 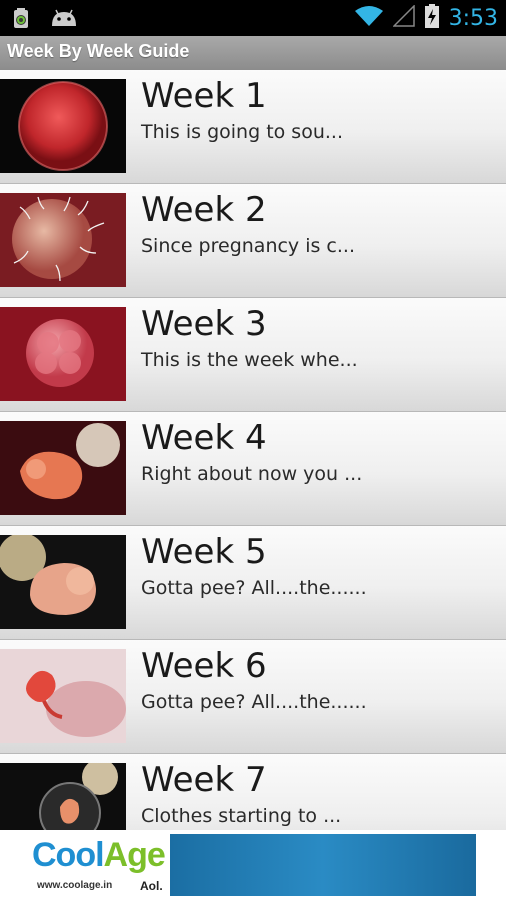 I want to click on signal-icon, so click(x=403, y=17).